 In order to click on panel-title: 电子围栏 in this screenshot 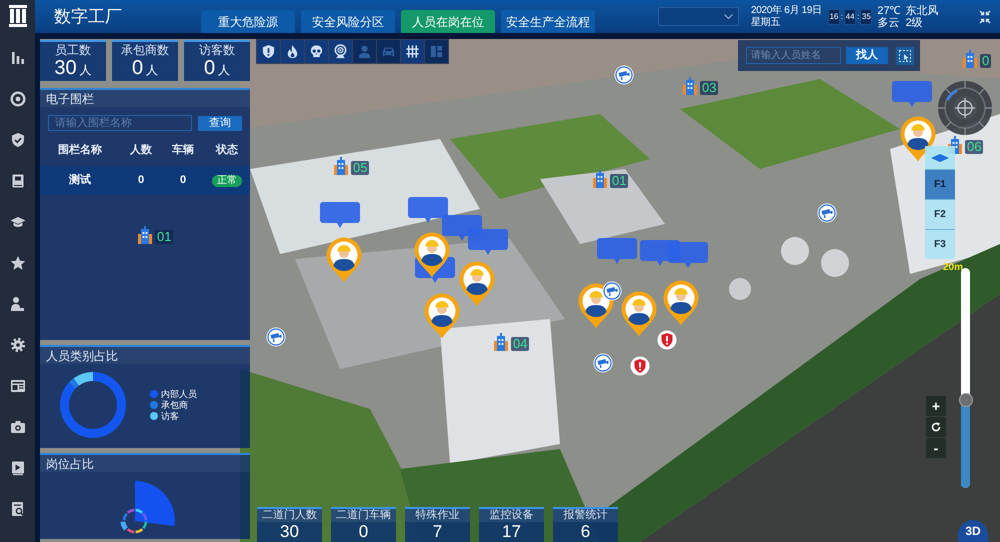, I will do `click(70, 99)`.